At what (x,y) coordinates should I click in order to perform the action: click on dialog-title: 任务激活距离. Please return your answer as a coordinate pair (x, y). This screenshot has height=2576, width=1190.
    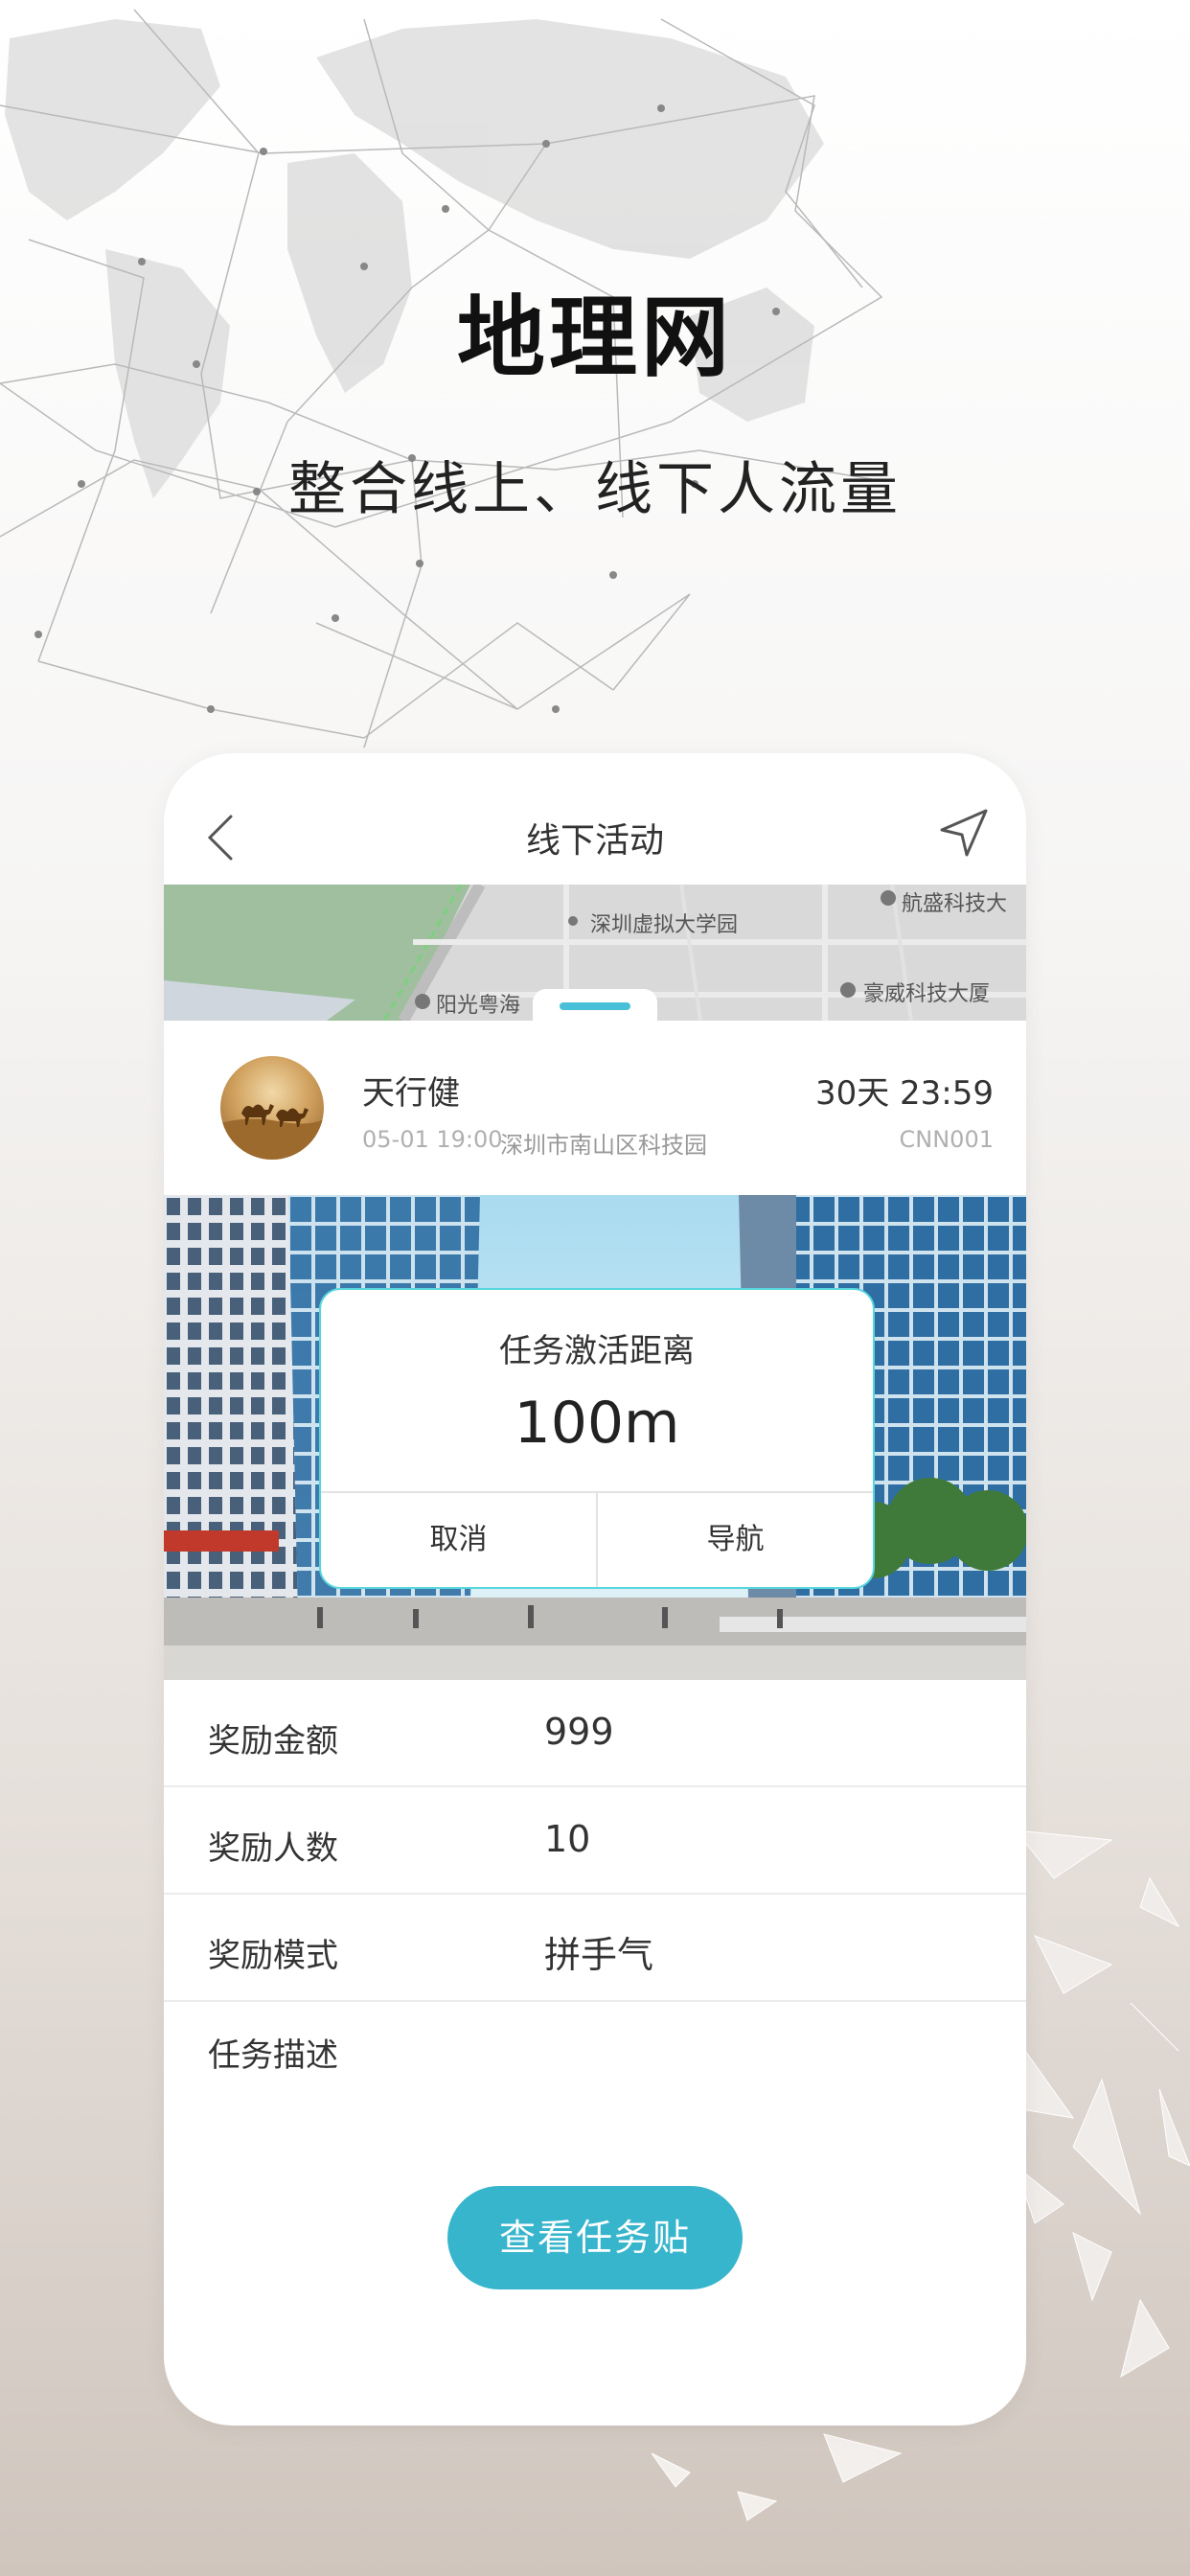
    Looking at the image, I should click on (597, 1351).